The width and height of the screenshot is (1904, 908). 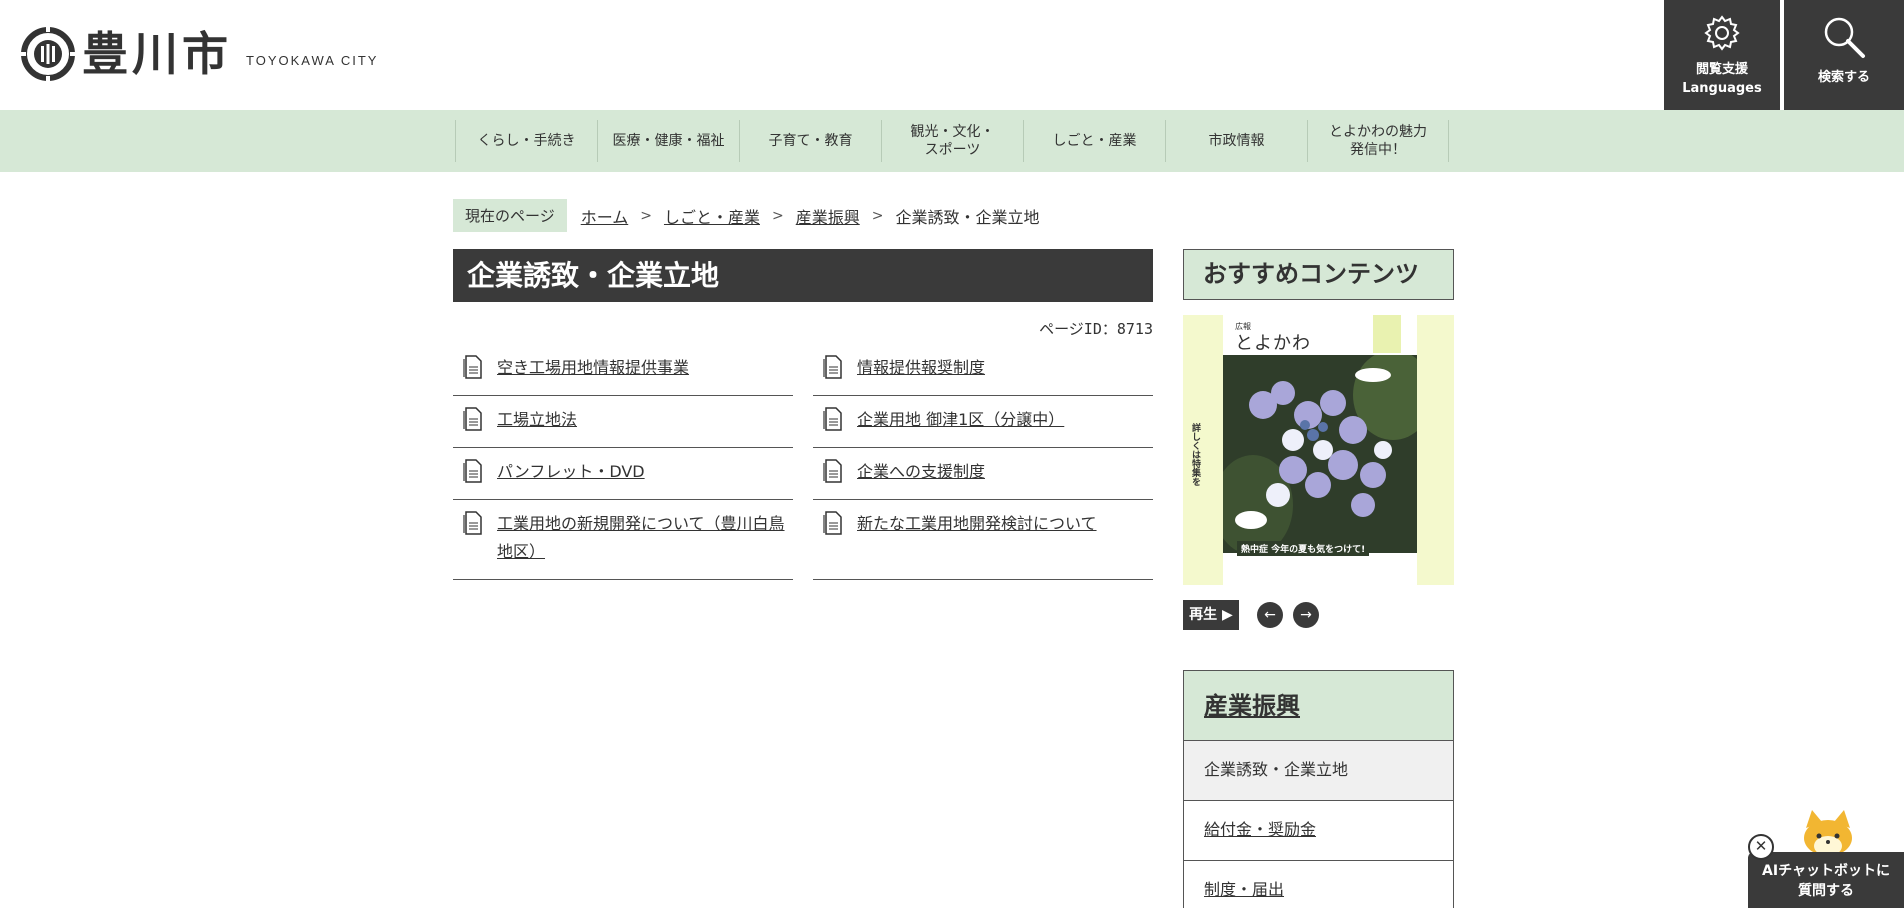 What do you see at coordinates (1236, 141) in the screenshot?
I see `nav-item-cityhall: 市政情報` at bounding box center [1236, 141].